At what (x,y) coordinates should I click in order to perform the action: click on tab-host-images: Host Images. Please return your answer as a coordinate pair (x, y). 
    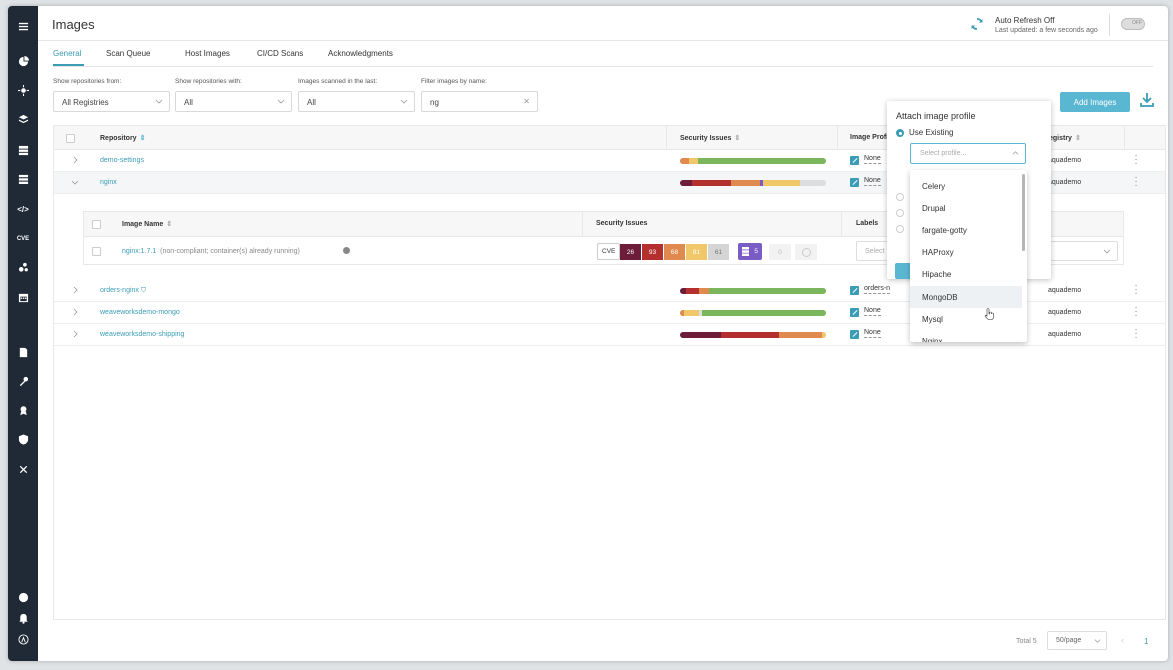
    Looking at the image, I should click on (207, 53).